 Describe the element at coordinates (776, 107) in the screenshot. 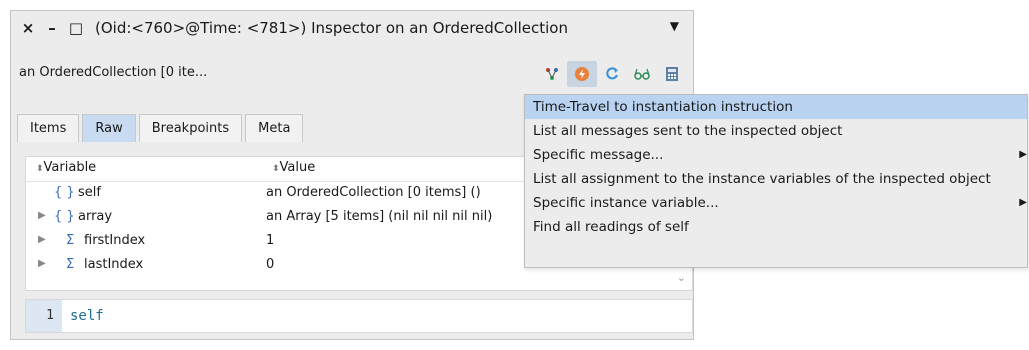

I see `menu-item-time-travel-instantiation: Time-Travel to instantiation instruction` at that location.